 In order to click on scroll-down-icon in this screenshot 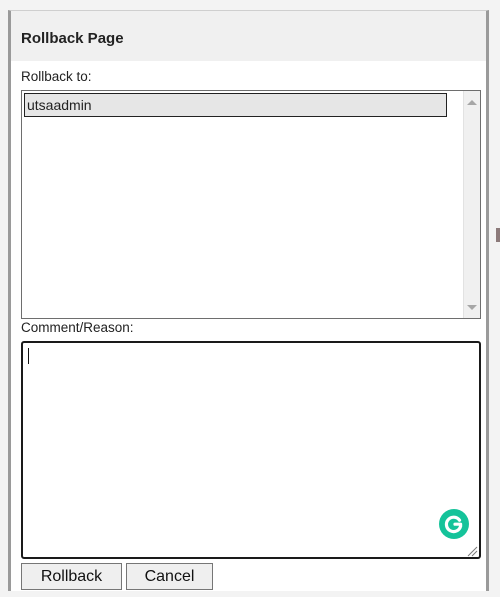, I will do `click(472, 307)`.